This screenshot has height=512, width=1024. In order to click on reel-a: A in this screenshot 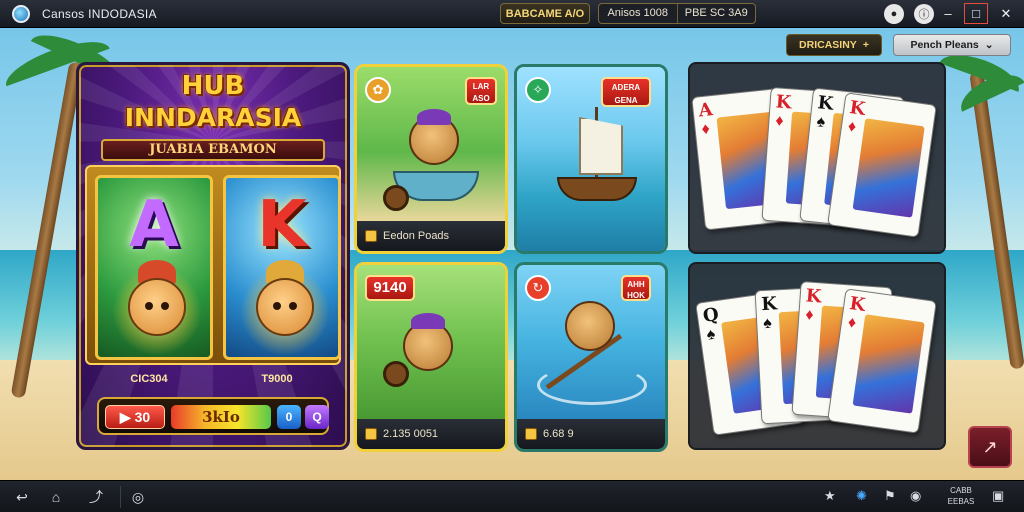, I will do `click(154, 267)`.